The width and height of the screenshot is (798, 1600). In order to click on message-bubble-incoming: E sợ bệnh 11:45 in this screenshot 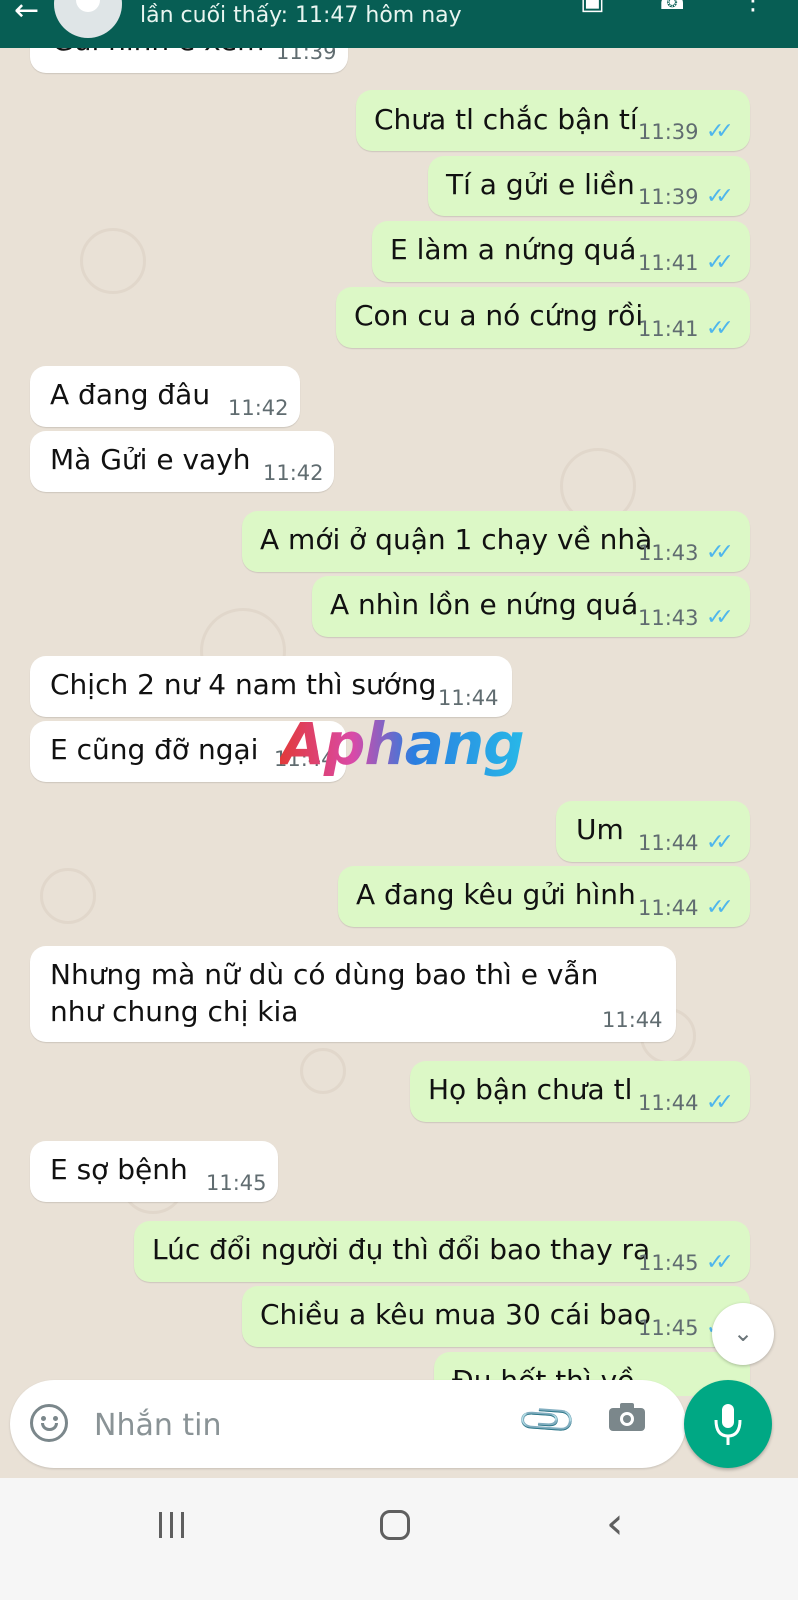, I will do `click(154, 1171)`.